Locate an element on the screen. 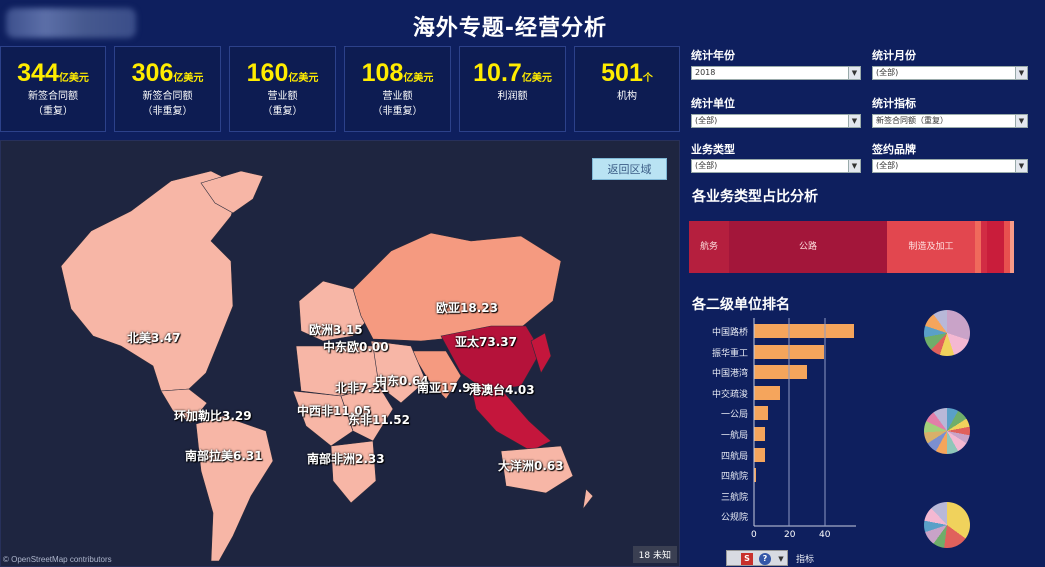 The width and height of the screenshot is (1045, 567). help-icon: ? is located at coordinates (765, 559).